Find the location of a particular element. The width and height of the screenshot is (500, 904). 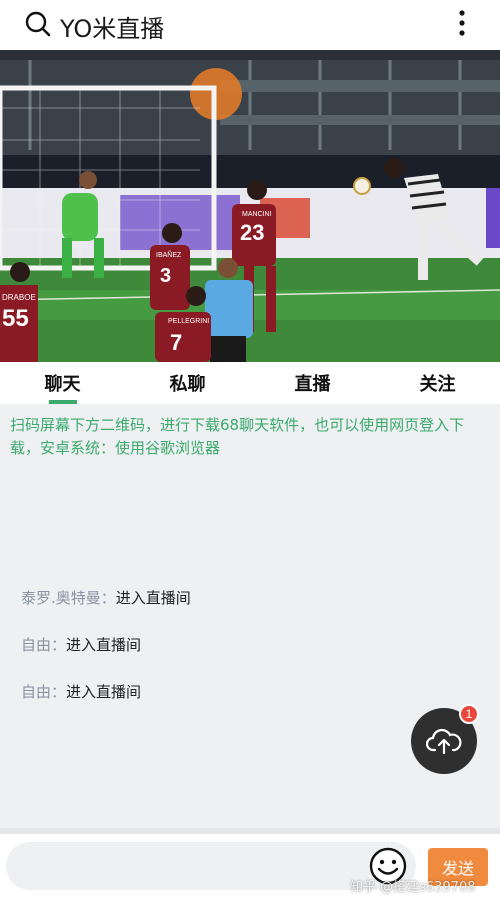

watermark: 知乎 @搭建s639708 is located at coordinates (413, 887).